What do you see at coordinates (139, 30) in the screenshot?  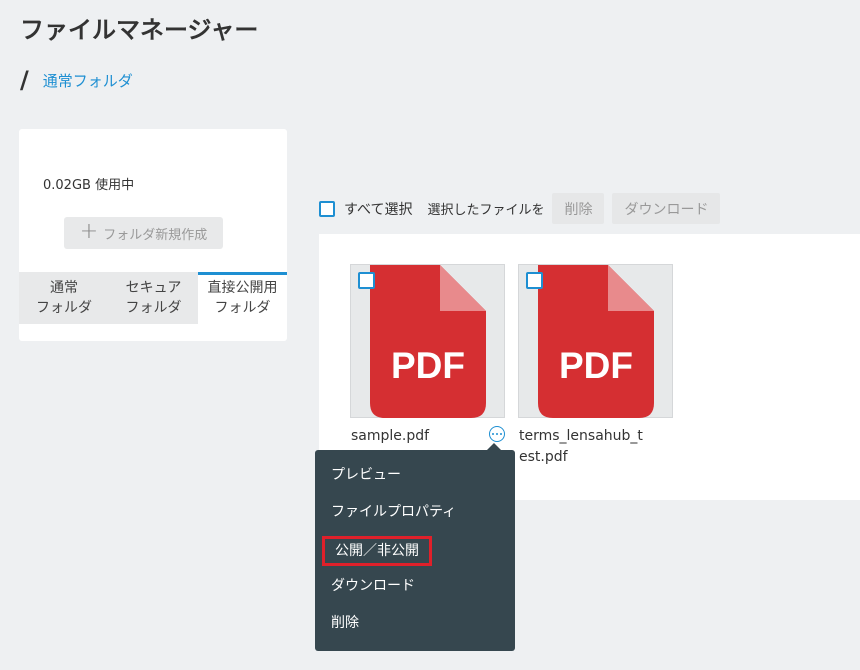 I see `page-title: ファイルマネージャー` at bounding box center [139, 30].